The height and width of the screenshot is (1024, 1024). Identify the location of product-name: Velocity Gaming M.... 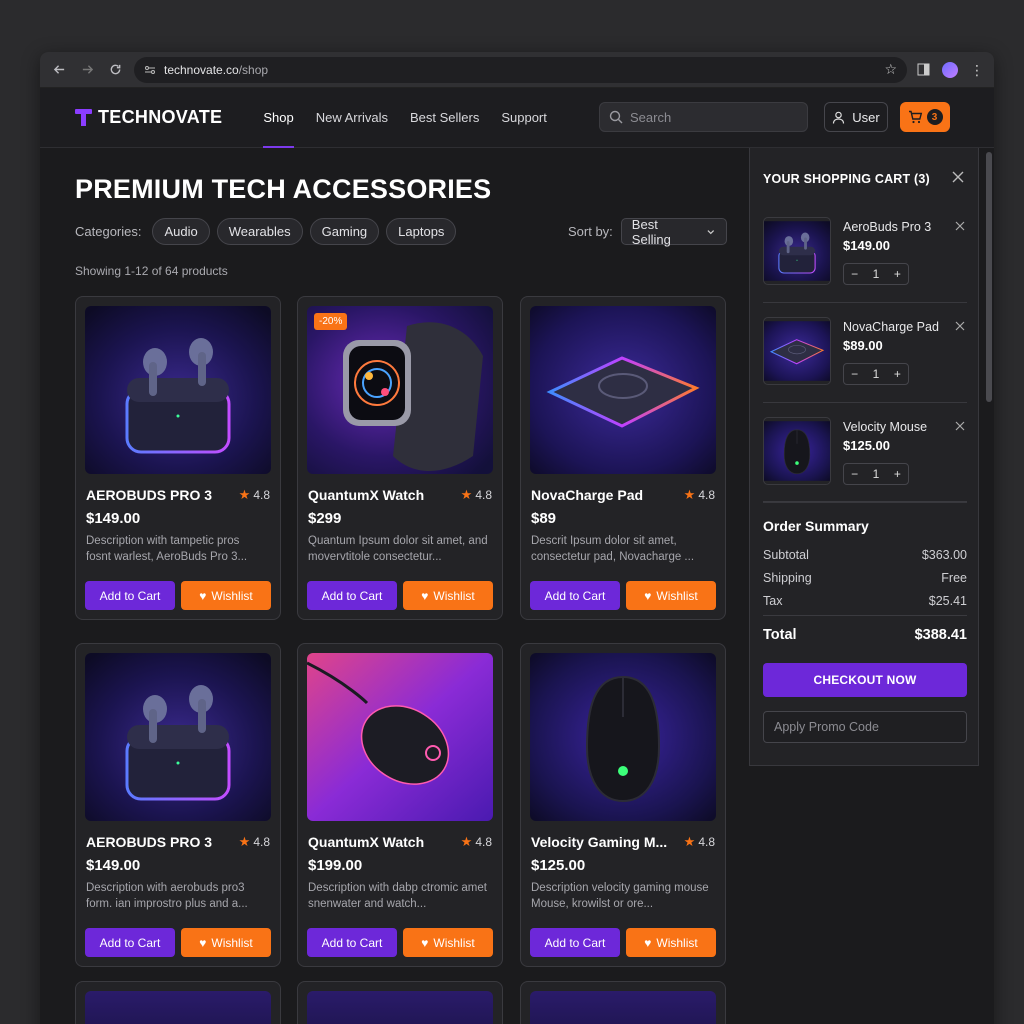
(603, 842).